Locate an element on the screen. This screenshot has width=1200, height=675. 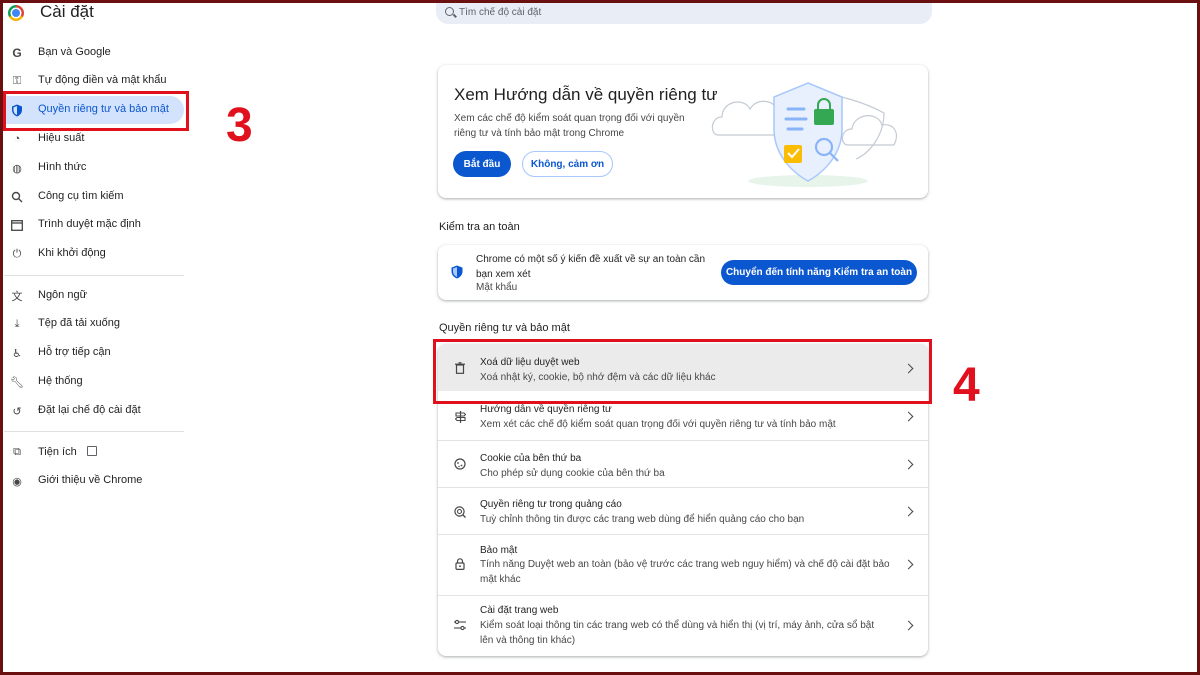
extensions-label: Tiện ích is located at coordinates (57, 452).